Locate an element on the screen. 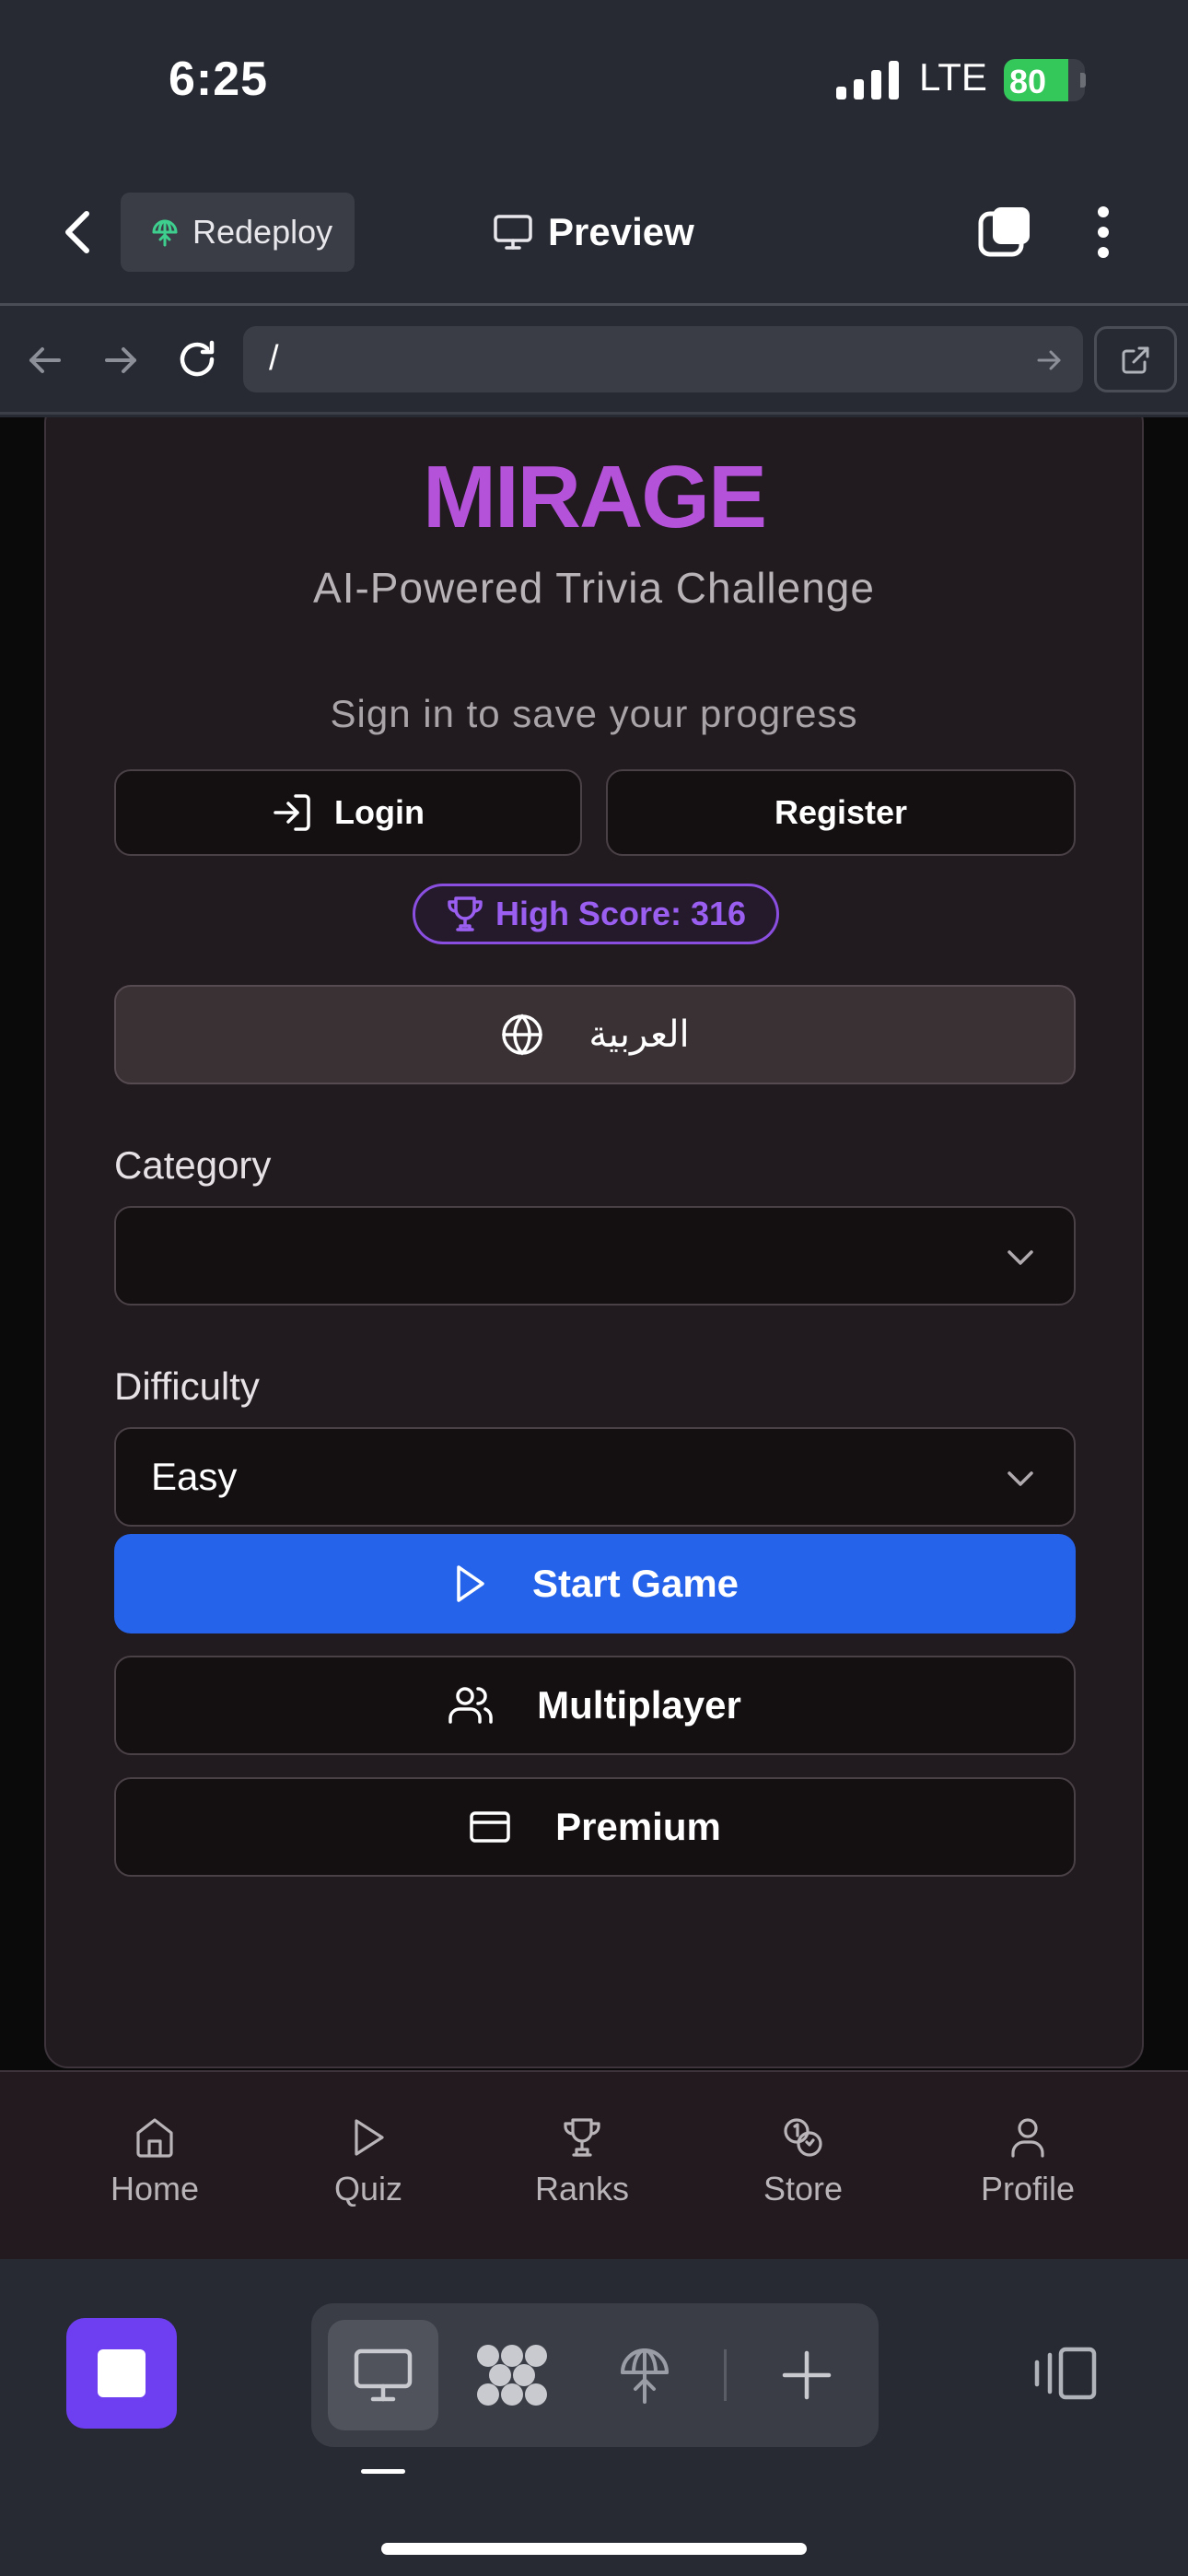 The image size is (1188, 2576). browser-forward-icon is located at coordinates (120, 360).